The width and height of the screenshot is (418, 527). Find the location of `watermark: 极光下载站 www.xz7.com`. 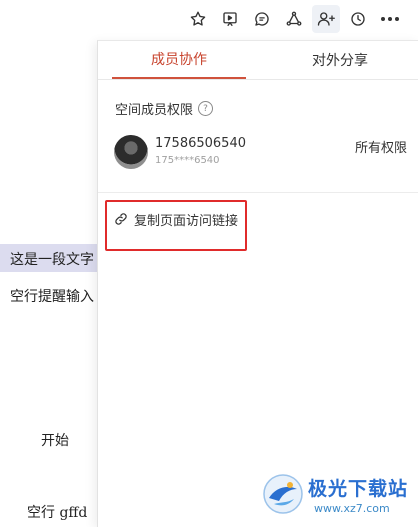

watermark: 极光下载站 www.xz7.com is located at coordinates (338, 497).